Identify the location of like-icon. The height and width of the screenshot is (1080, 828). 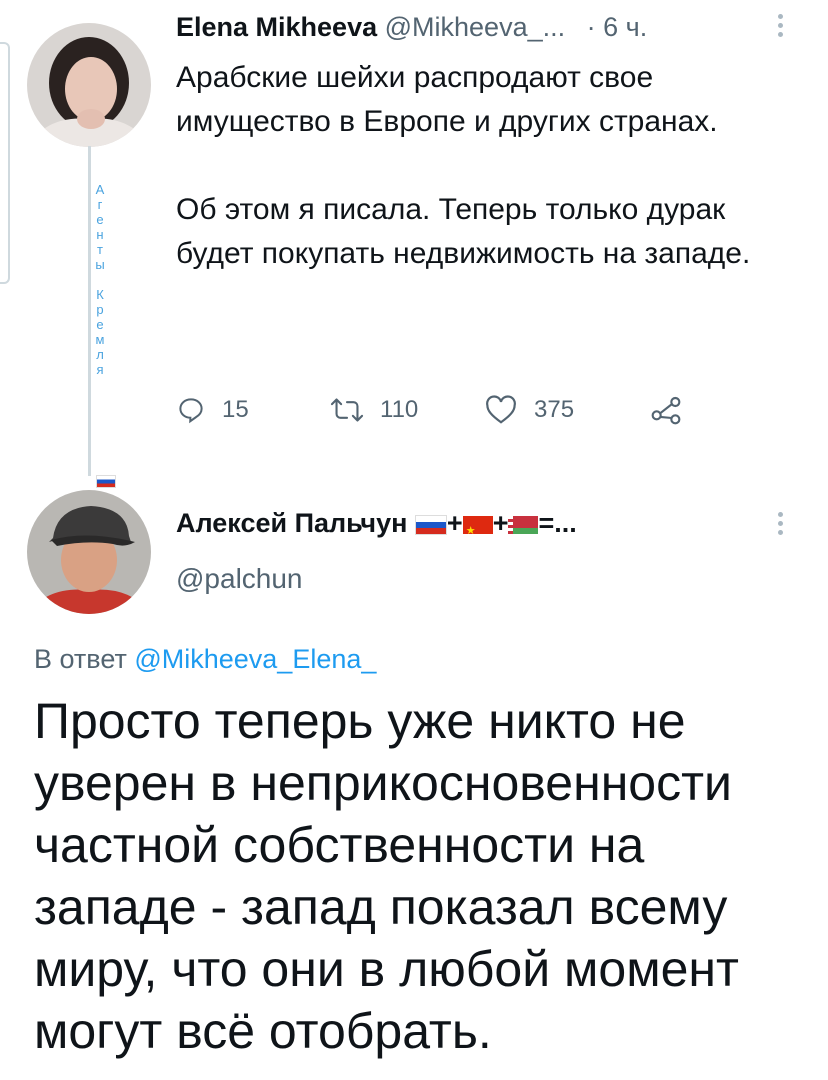
(501, 409).